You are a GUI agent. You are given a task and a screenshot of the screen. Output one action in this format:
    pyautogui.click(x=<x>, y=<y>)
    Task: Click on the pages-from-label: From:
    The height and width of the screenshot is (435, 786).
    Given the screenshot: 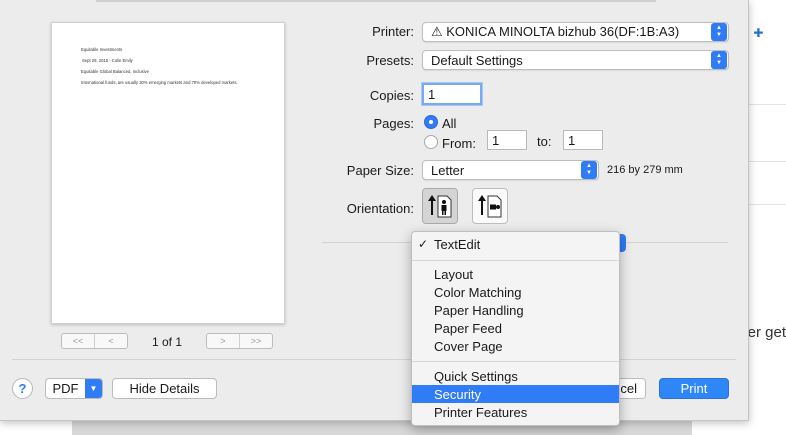 What is the action you would take?
    pyautogui.click(x=459, y=143)
    